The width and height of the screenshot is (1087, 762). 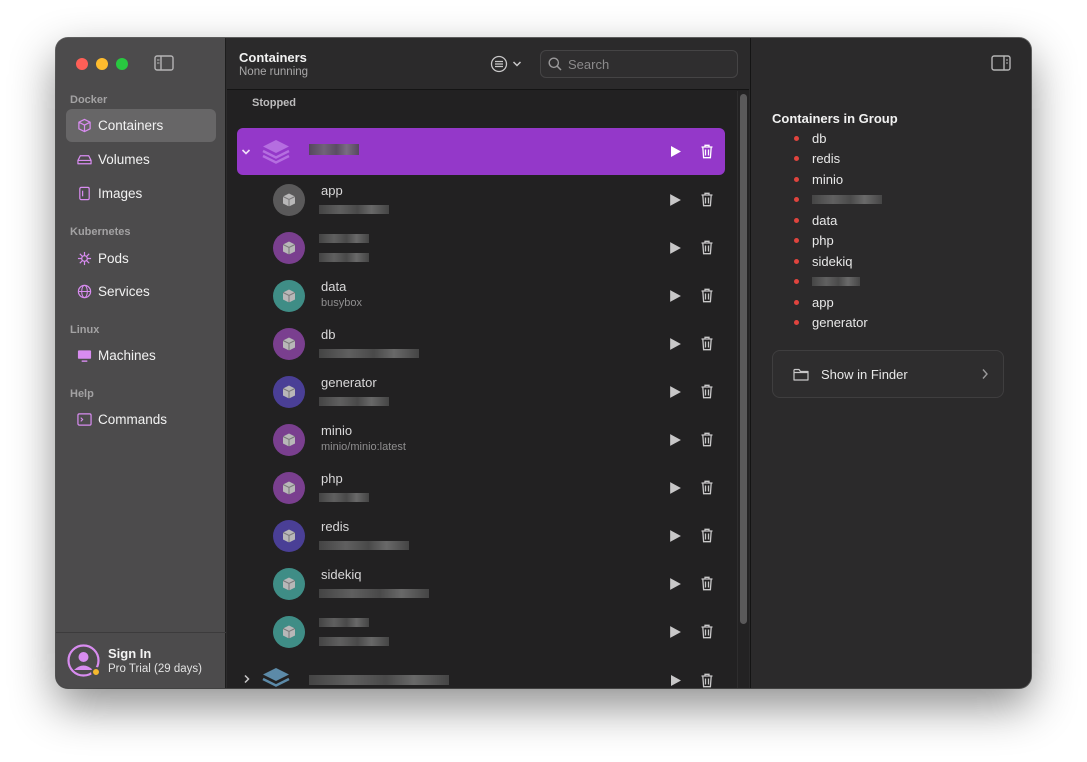 What do you see at coordinates (273, 57) in the screenshot?
I see `page-title: Containers` at bounding box center [273, 57].